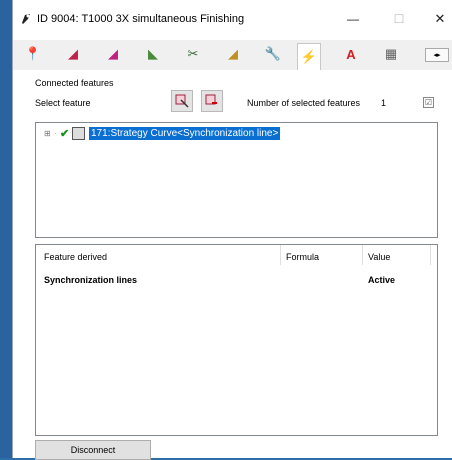 The image size is (452, 460). Describe the element at coordinates (75, 257) in the screenshot. I see `column-header-feature: Feature derived` at that location.